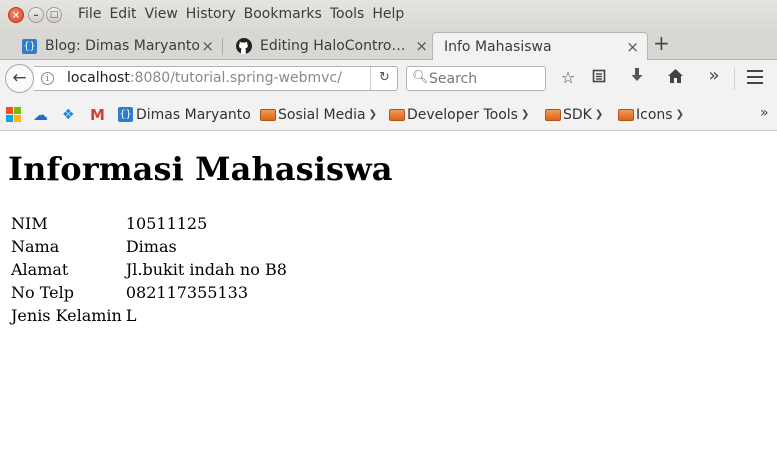 This screenshot has width=777, height=463. What do you see at coordinates (161, 14) in the screenshot?
I see `menu-view: View` at bounding box center [161, 14].